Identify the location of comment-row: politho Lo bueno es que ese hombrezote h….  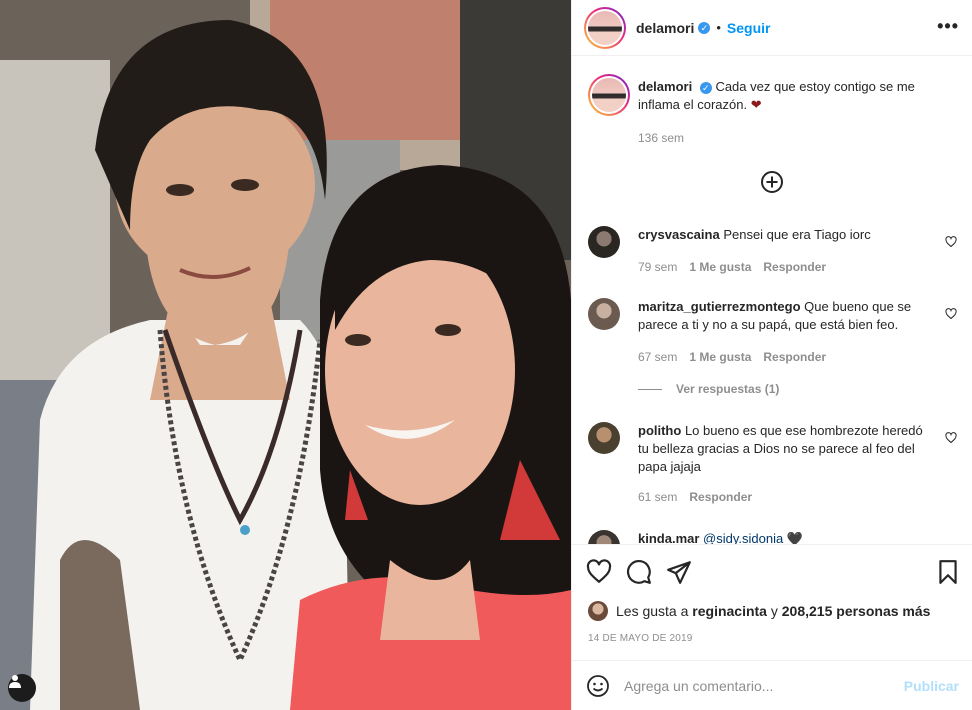
(772, 467).